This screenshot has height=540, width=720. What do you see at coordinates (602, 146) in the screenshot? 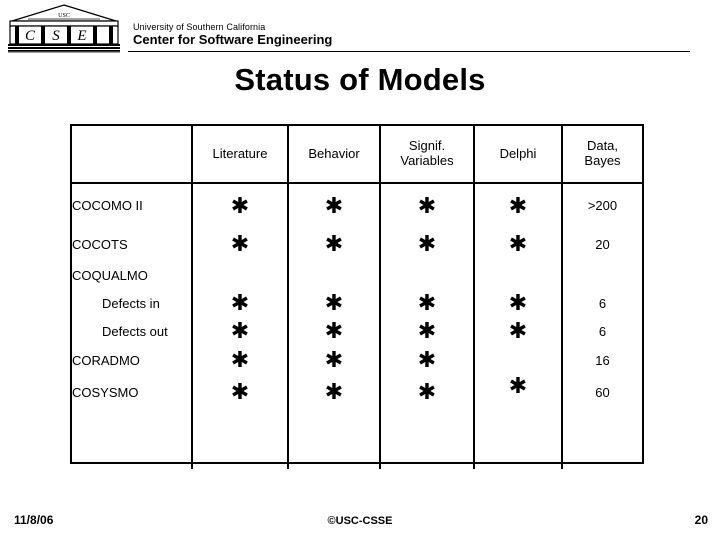
I see `column-header-data-line1: Data,` at bounding box center [602, 146].